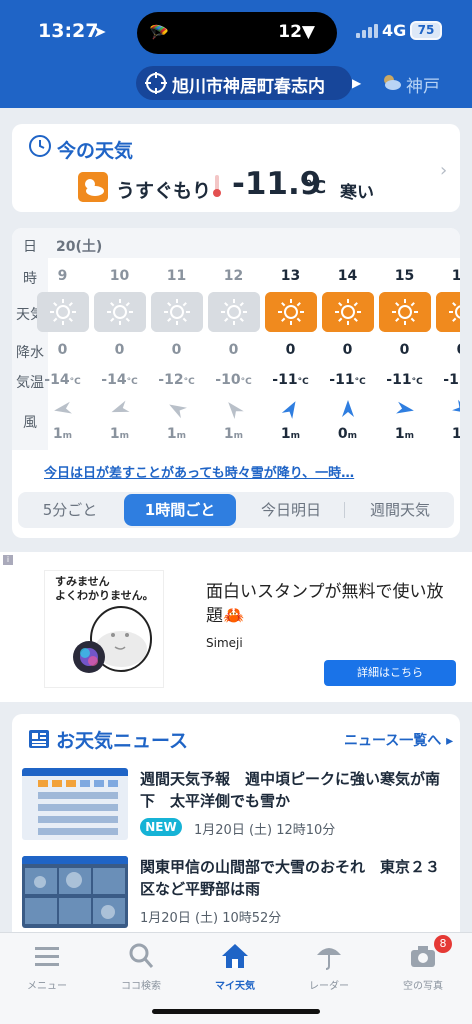 This screenshot has width=472, height=1024. What do you see at coordinates (217, 186) in the screenshot?
I see `thermometer-icon` at bounding box center [217, 186].